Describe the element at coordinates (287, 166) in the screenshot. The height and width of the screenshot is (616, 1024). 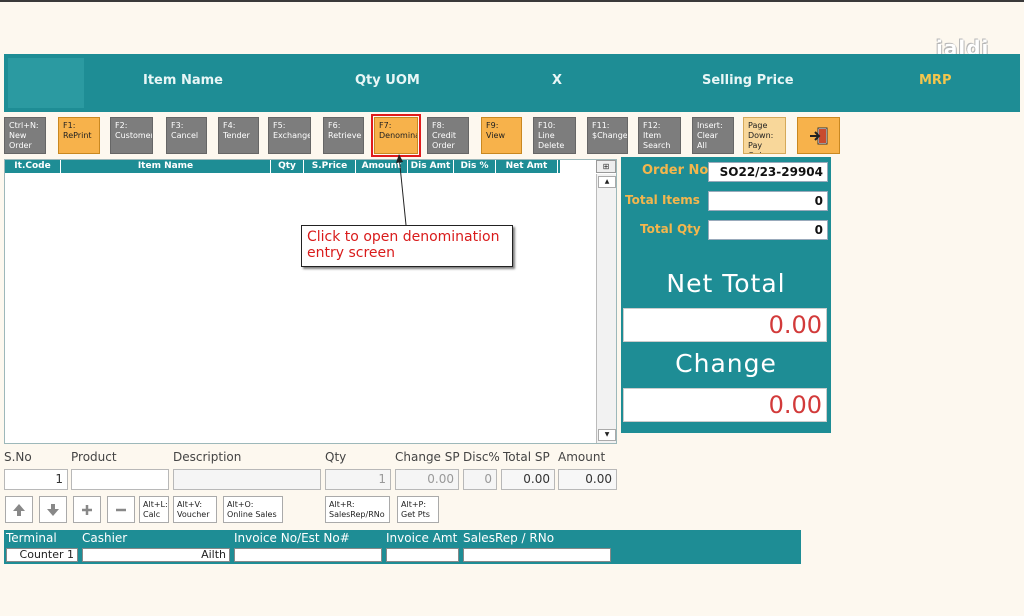
I see `col-qty: Qty` at that location.